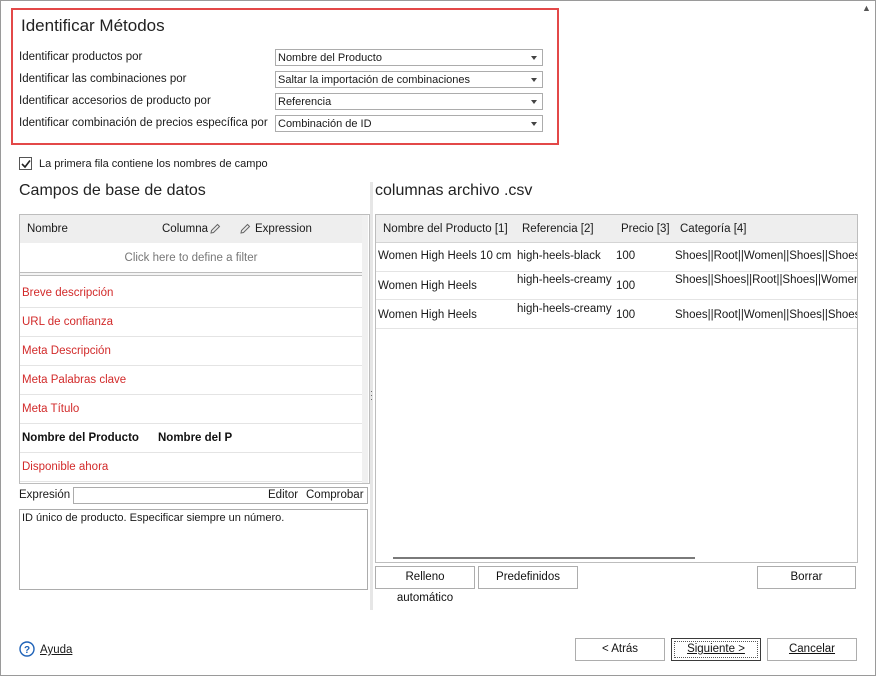  What do you see at coordinates (409, 101) in the screenshot?
I see `identify-accessories-combo: Referencia` at bounding box center [409, 101].